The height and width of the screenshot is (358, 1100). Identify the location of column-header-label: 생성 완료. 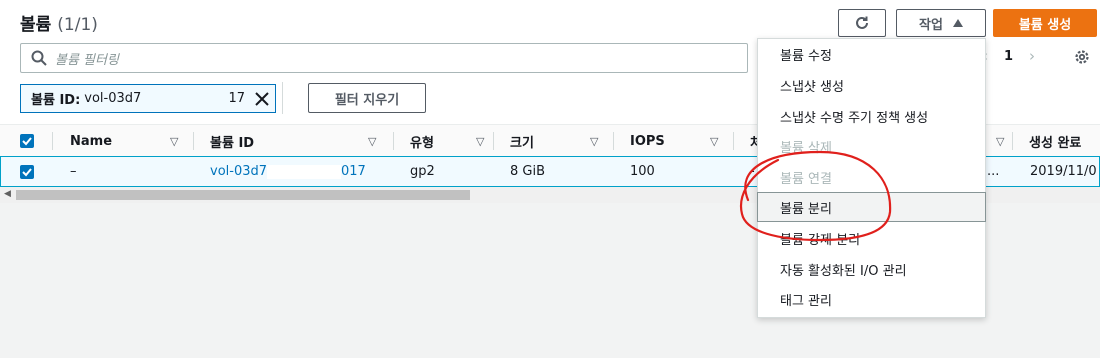
(1055, 143).